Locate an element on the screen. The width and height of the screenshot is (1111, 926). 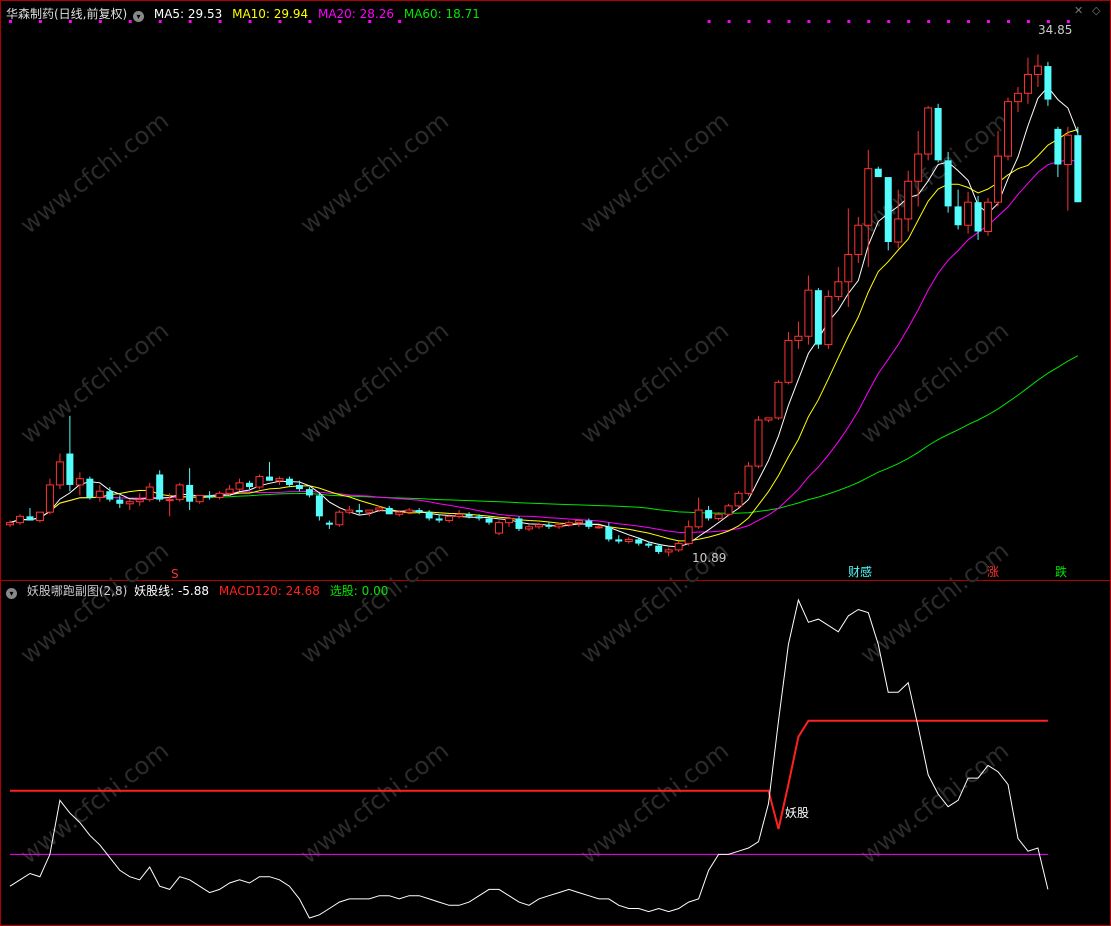
signal-up-marker: 涨 is located at coordinates (993, 571).